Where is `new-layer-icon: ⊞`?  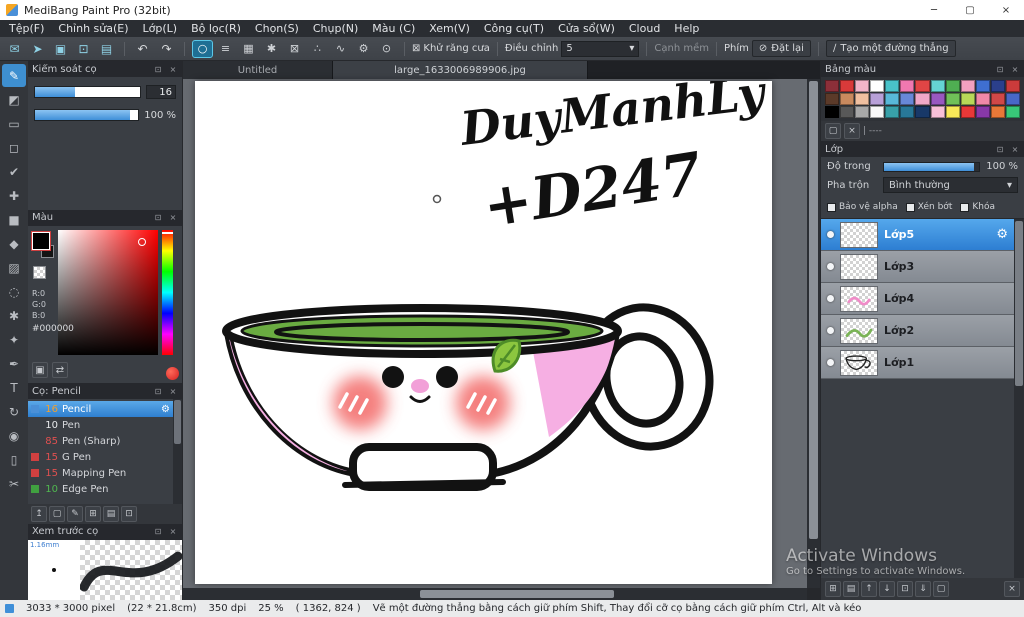 new-layer-icon: ⊞ is located at coordinates (833, 589).